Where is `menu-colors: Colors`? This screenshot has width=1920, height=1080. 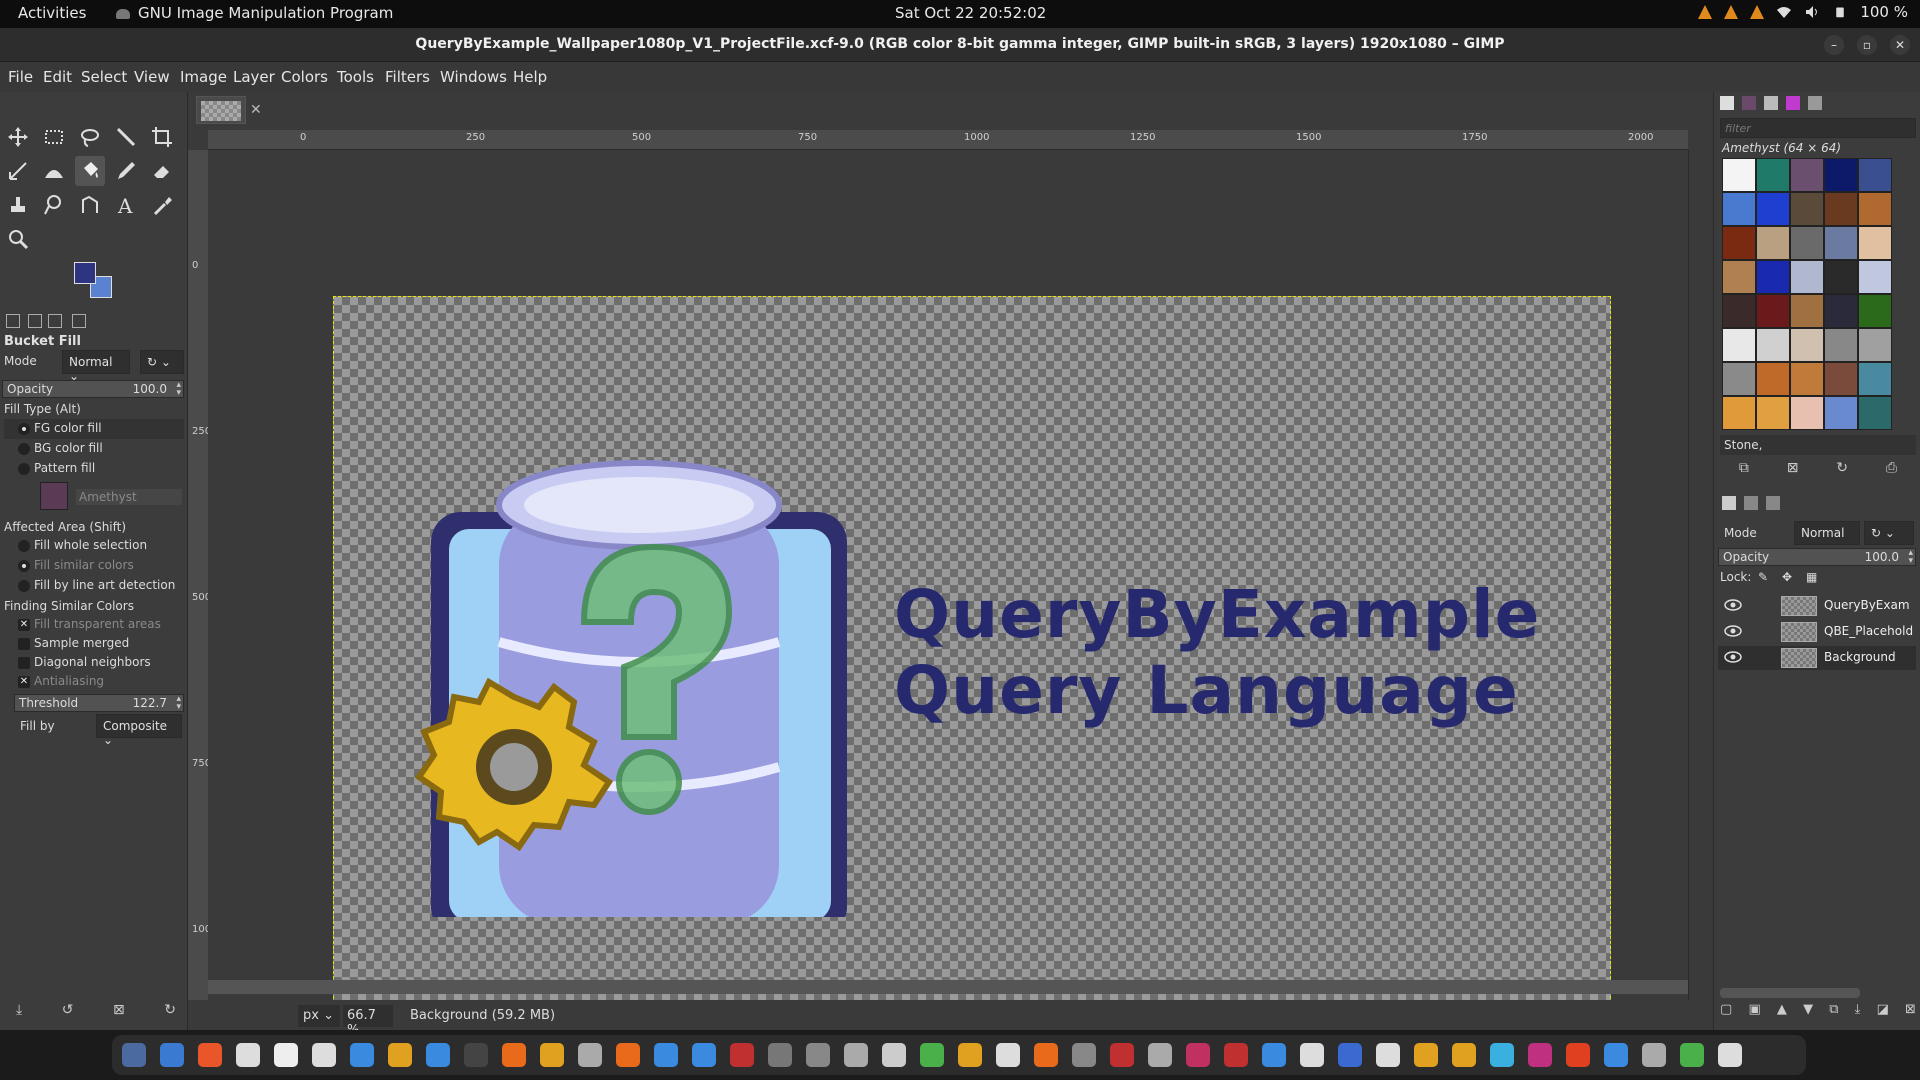 menu-colors: Colors is located at coordinates (304, 77).